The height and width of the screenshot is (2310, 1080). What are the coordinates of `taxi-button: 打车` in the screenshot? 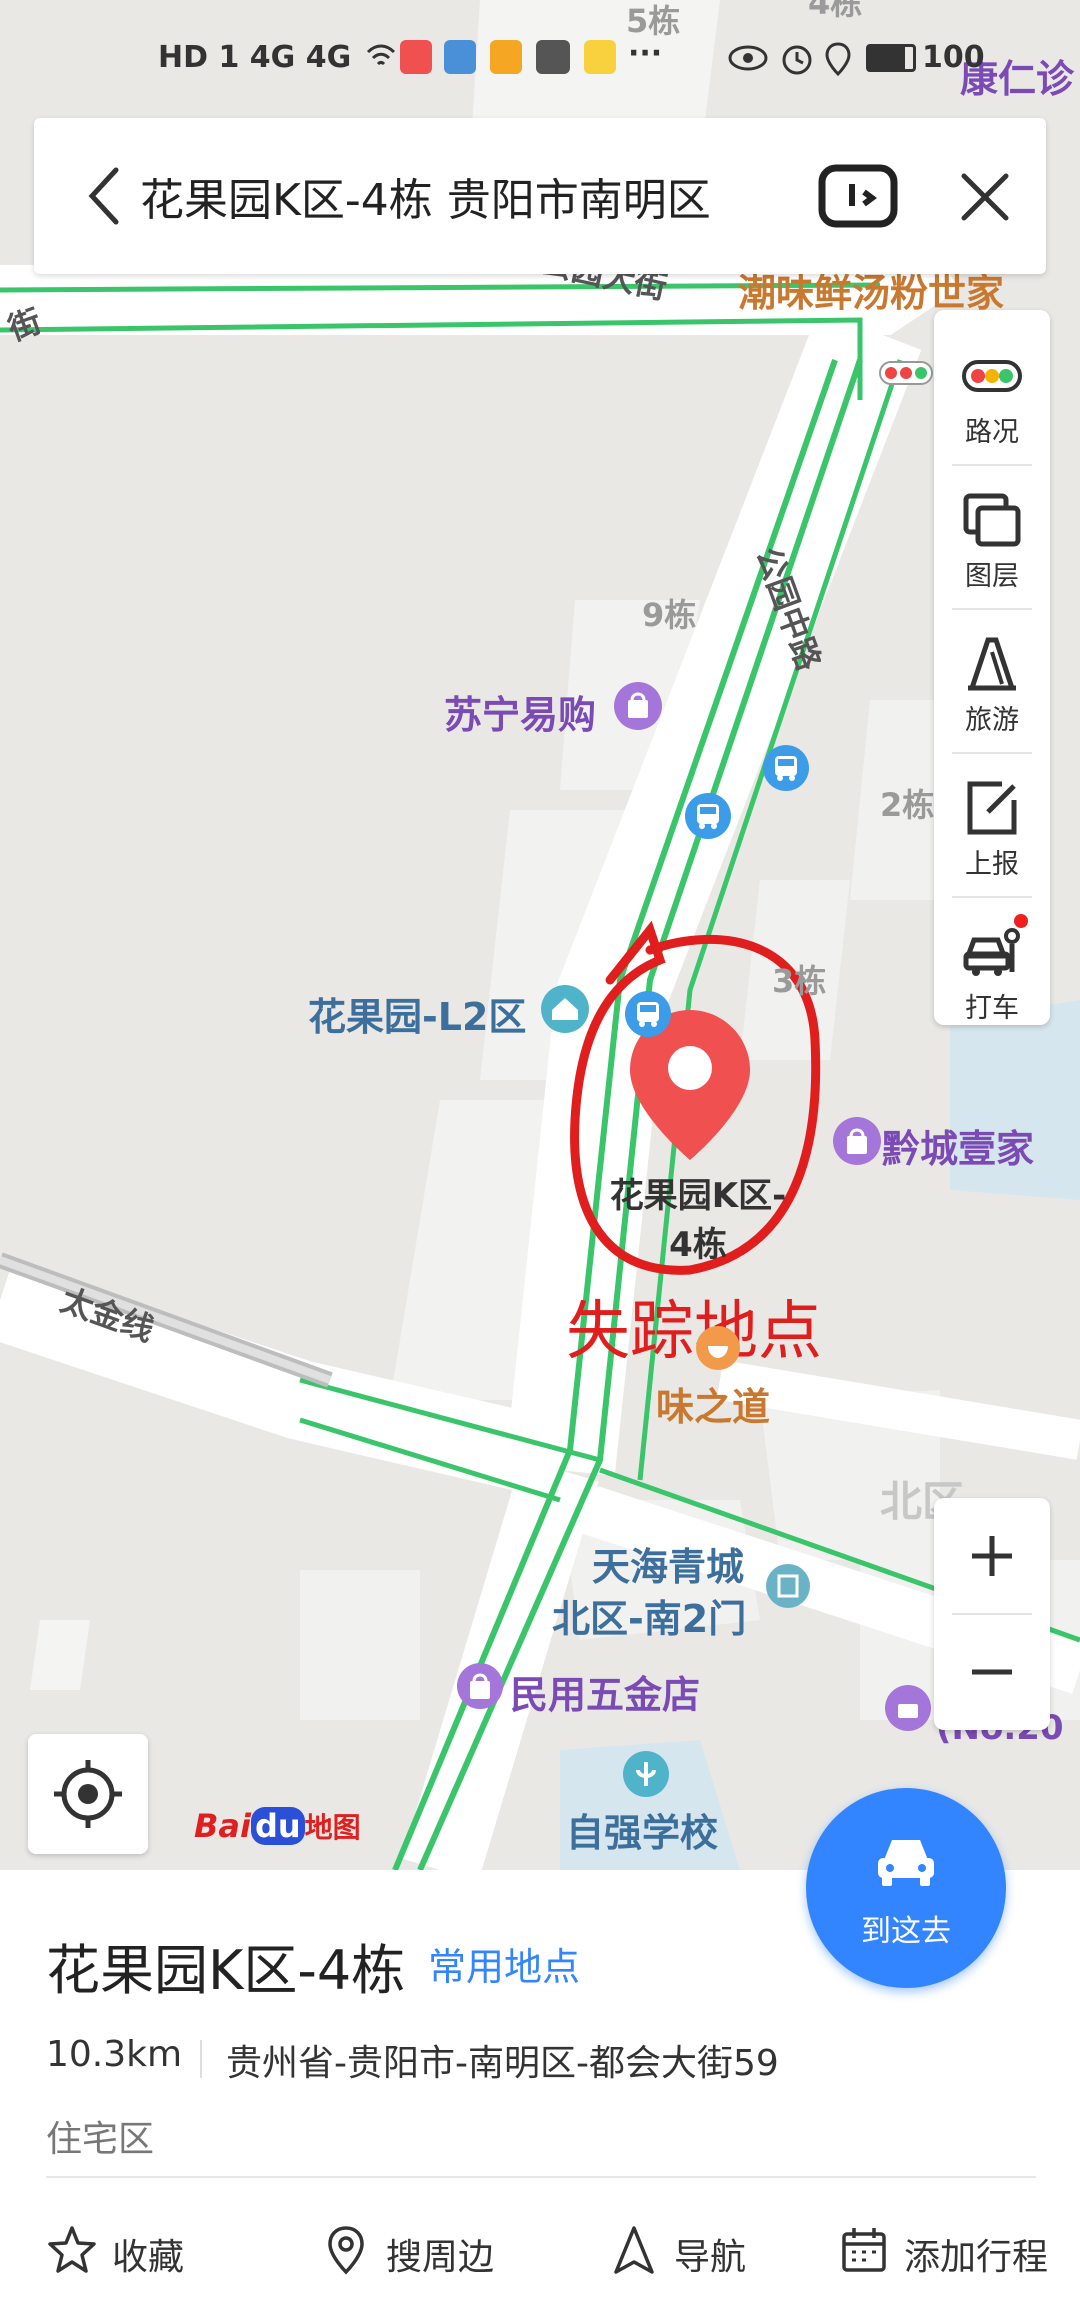 It's located at (992, 971).